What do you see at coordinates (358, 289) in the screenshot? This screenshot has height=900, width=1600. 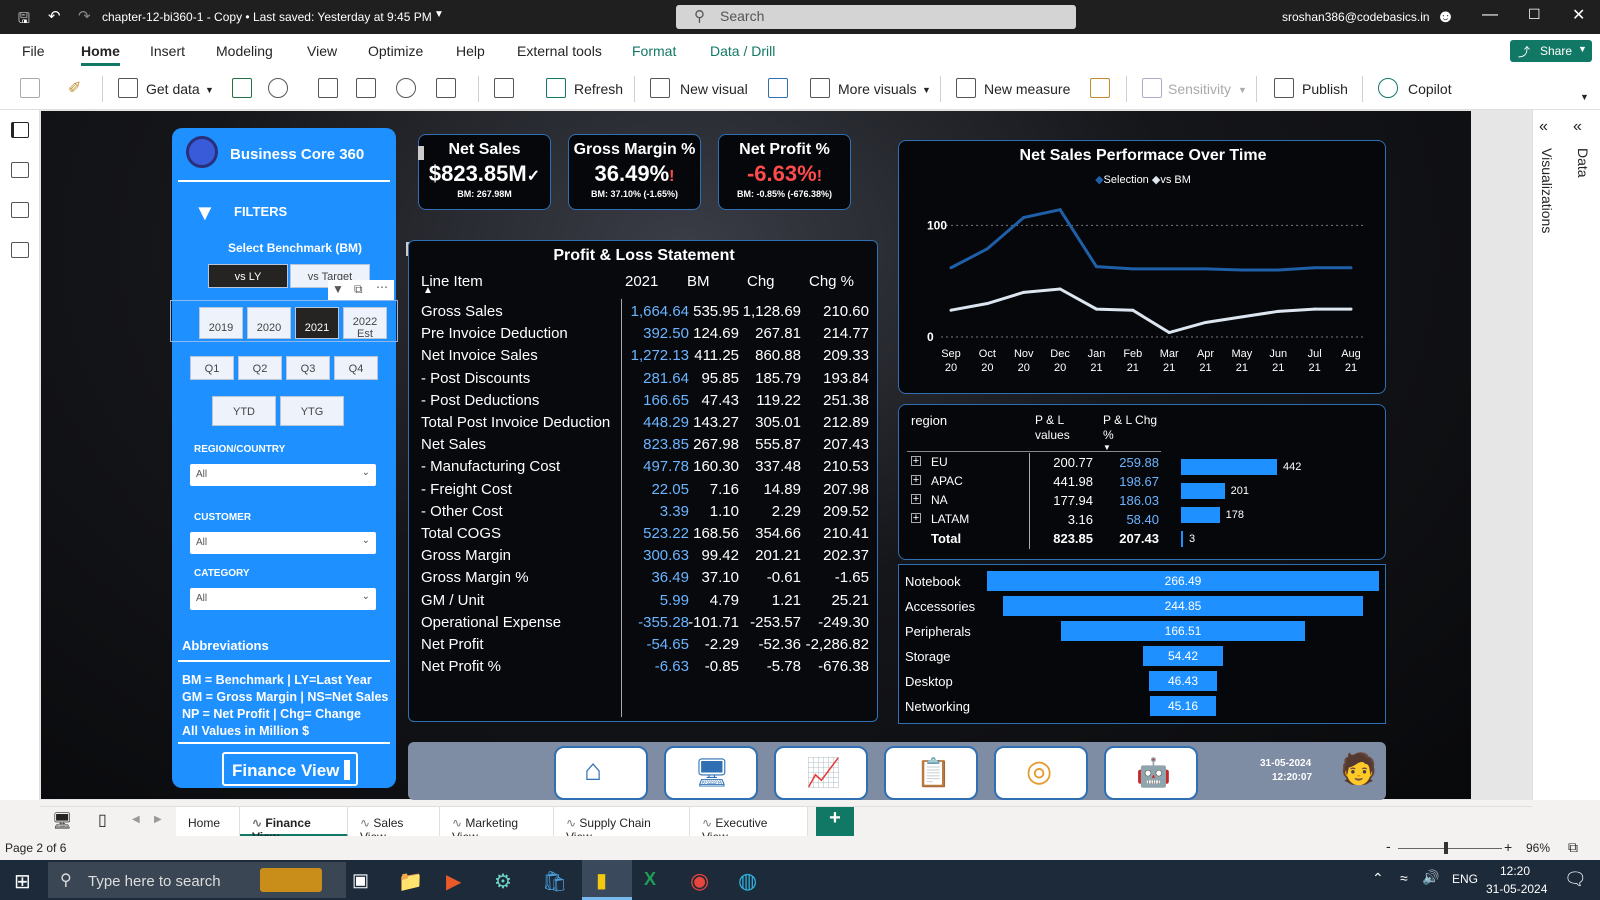 I see `focus-mode-icon: ⧉` at bounding box center [358, 289].